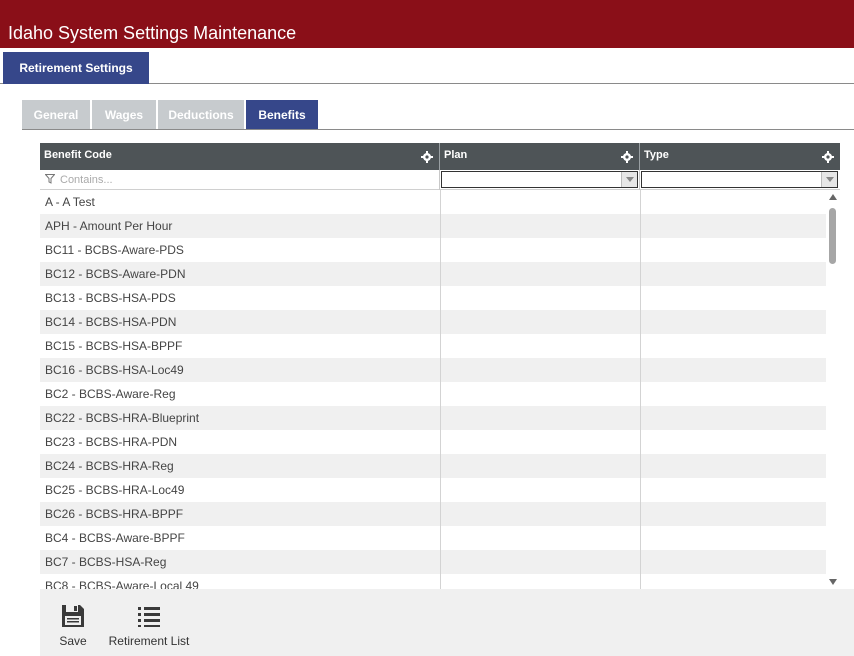  Describe the element at coordinates (152, 33) in the screenshot. I see `app-title: Idaho System Settings Maintenance` at that location.